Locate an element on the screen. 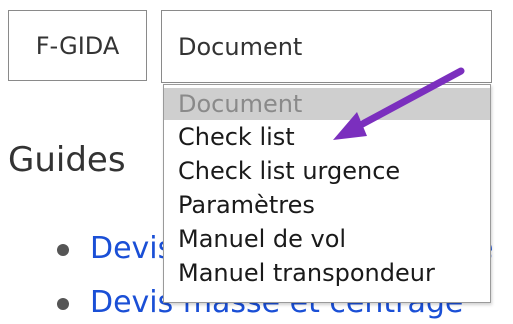 This screenshot has height=324, width=513. dropdown-option-check-list: Check list is located at coordinates (327, 137).